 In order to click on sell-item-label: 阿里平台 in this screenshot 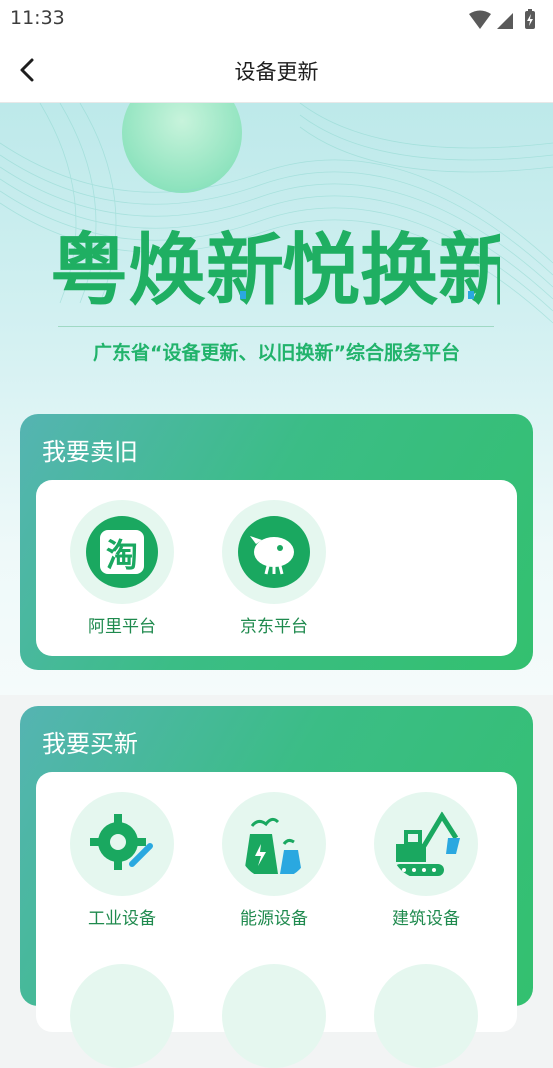, I will do `click(122, 627)`.